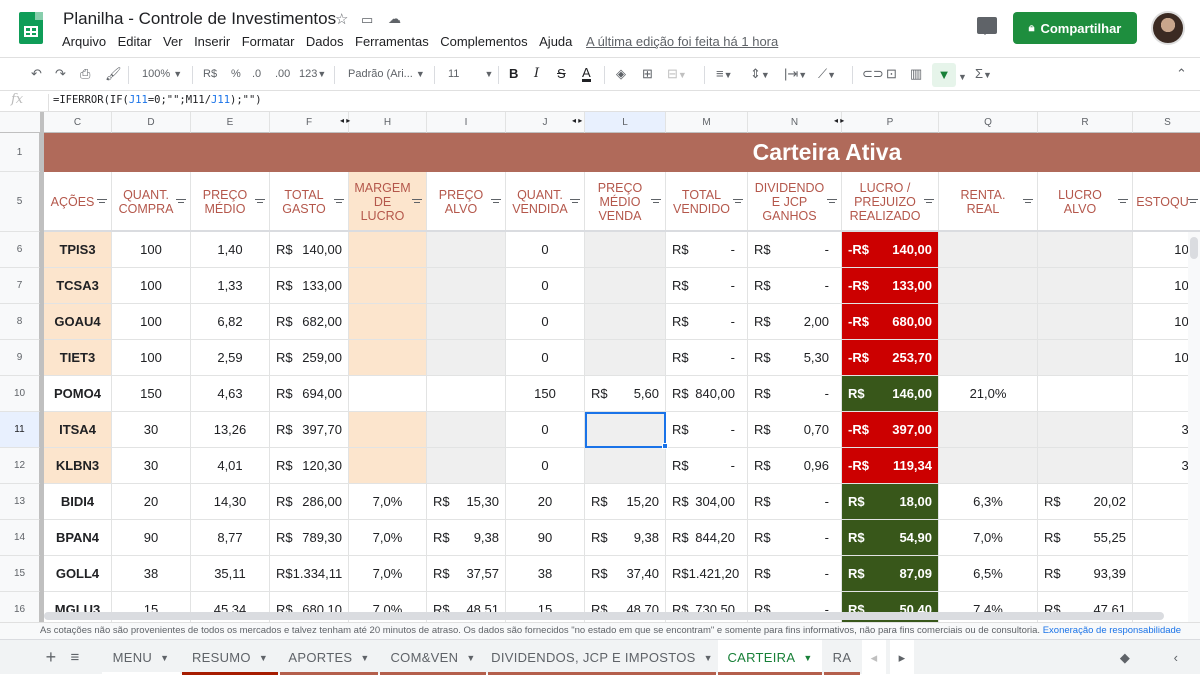  What do you see at coordinates (988, 538) in the screenshot?
I see `cell-rr: 7,0%` at bounding box center [988, 538].